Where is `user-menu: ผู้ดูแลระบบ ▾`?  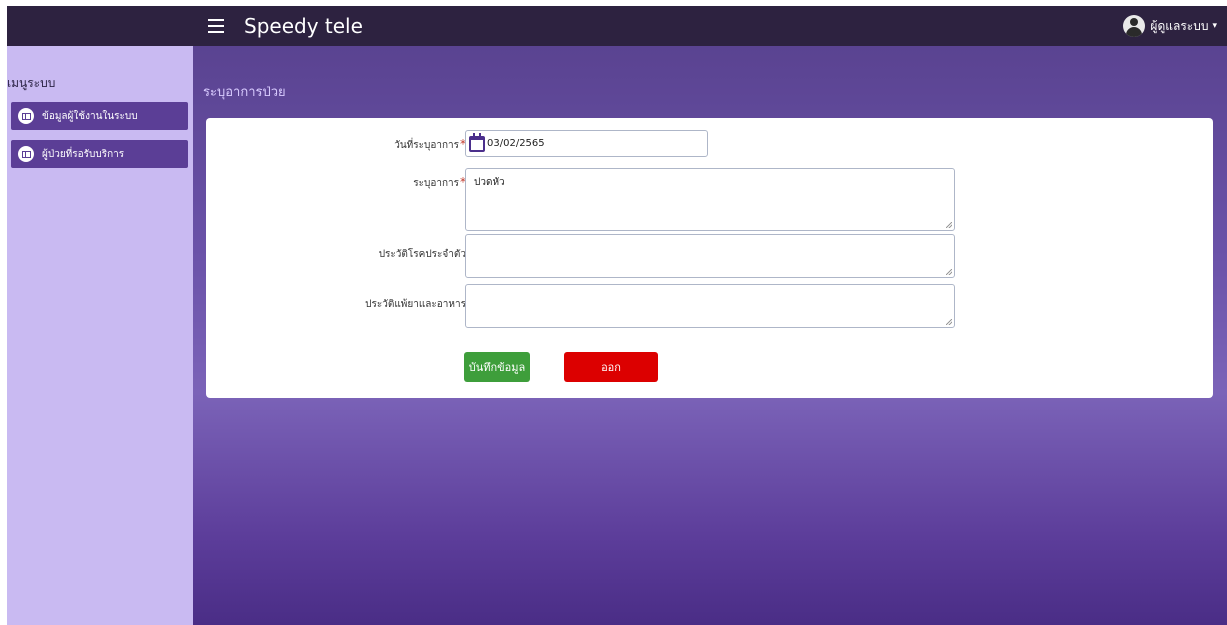 user-menu: ผู้ดูแลระบบ ▾ is located at coordinates (1170, 26).